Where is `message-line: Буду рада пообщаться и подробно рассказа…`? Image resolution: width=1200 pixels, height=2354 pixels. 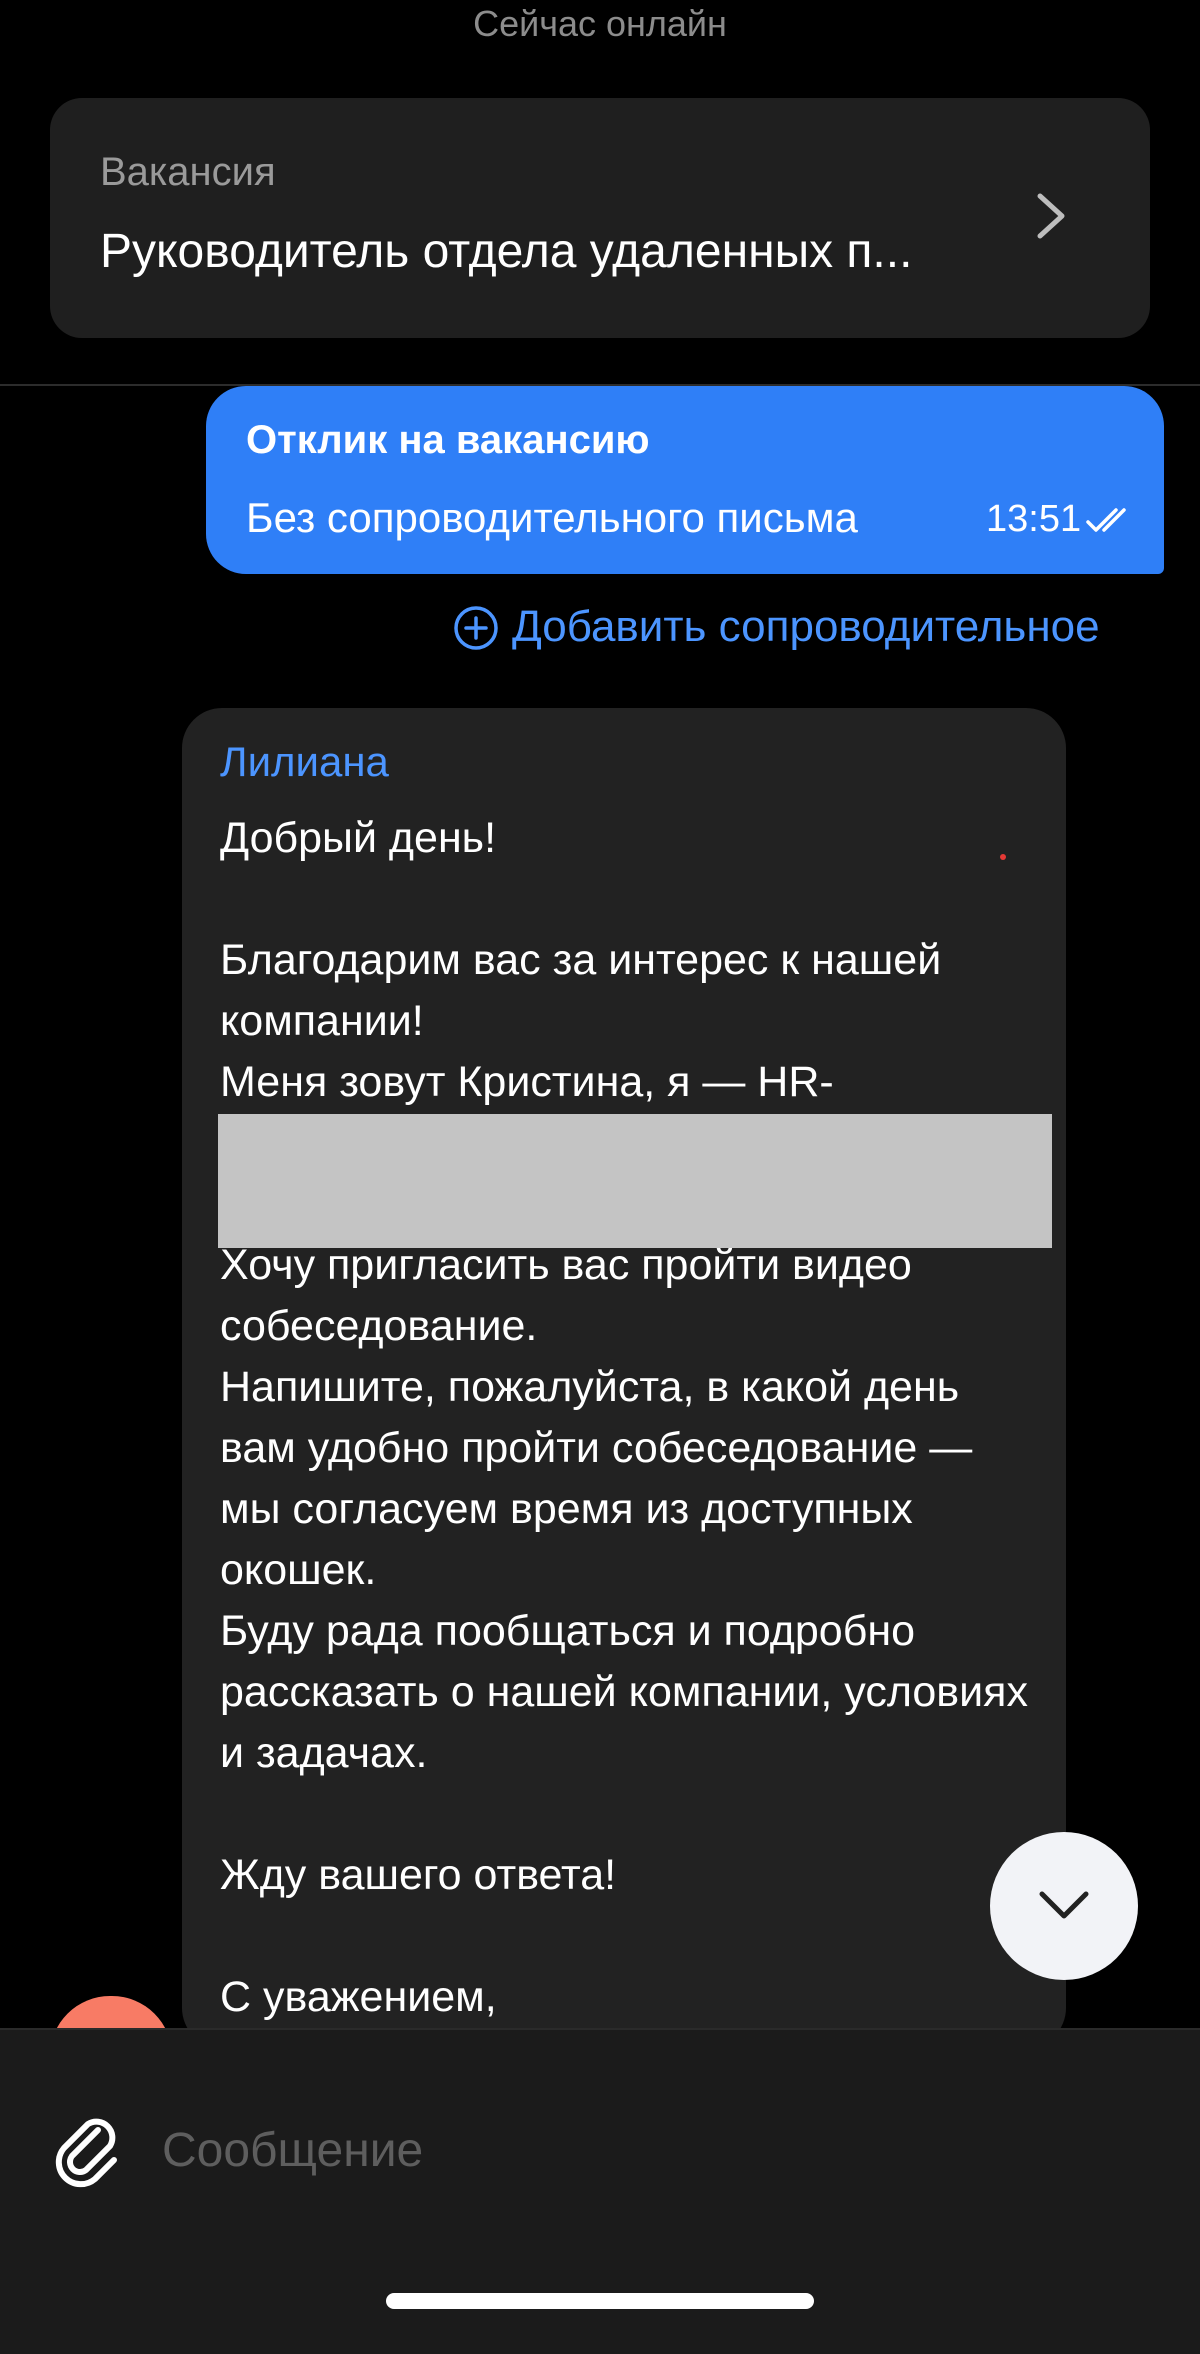 message-line: Буду рада пообщаться и подробно рассказа… is located at coordinates (624, 1692).